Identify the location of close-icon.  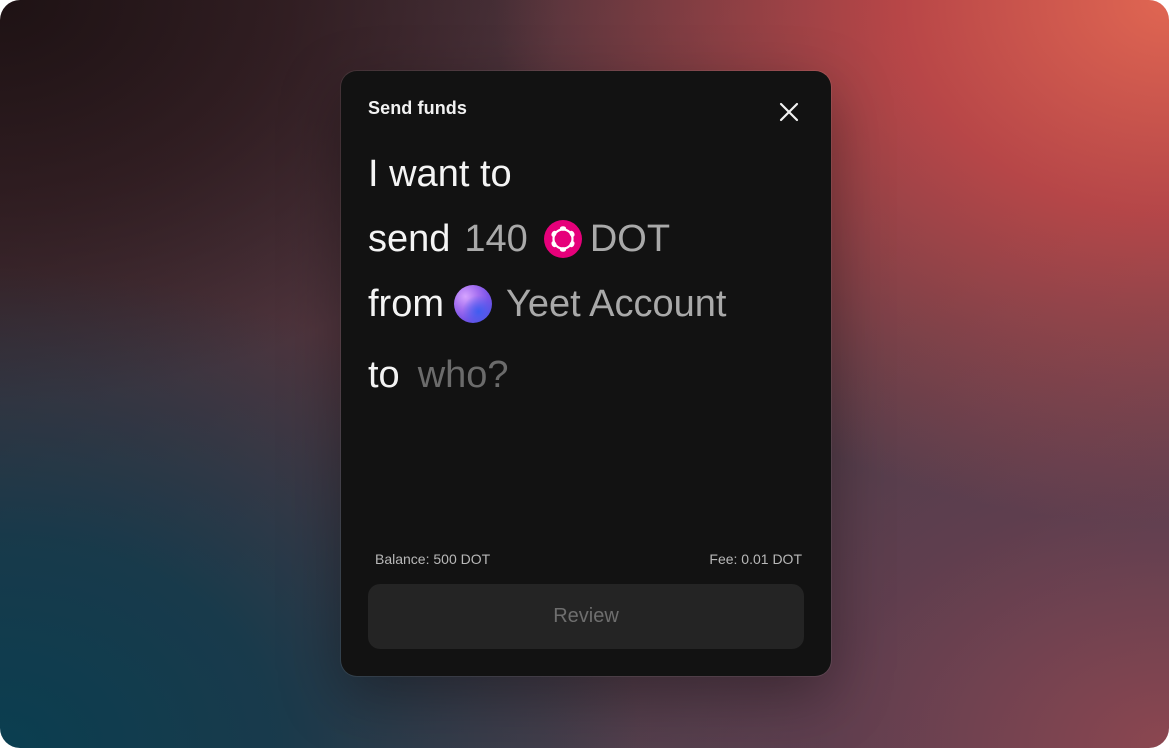
(789, 112).